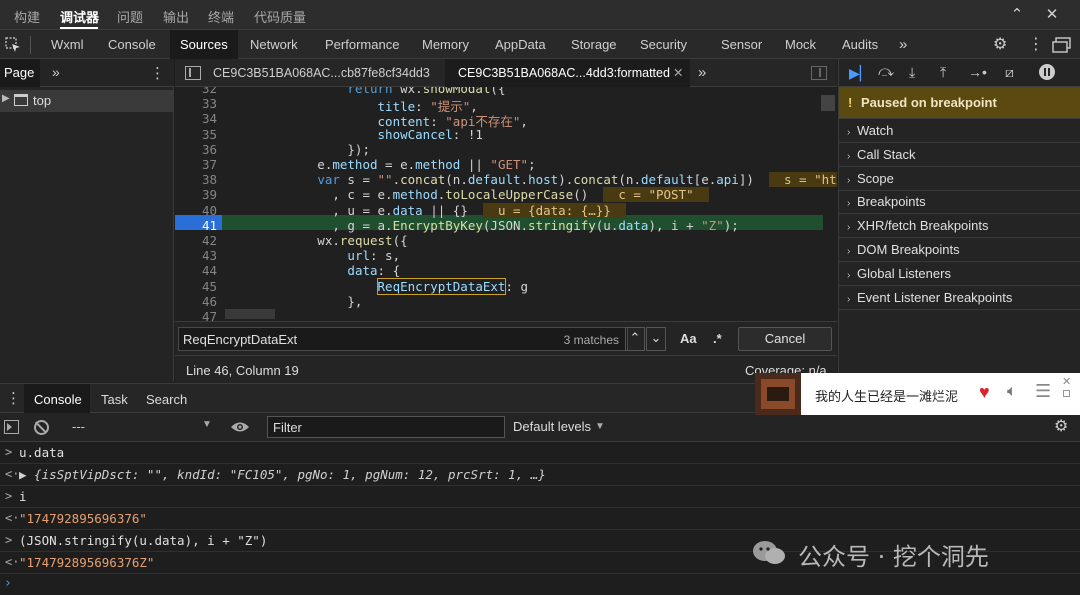 The image size is (1080, 595). Describe the element at coordinates (130, 16) in the screenshot. I see `menu-problems: 问题` at that location.